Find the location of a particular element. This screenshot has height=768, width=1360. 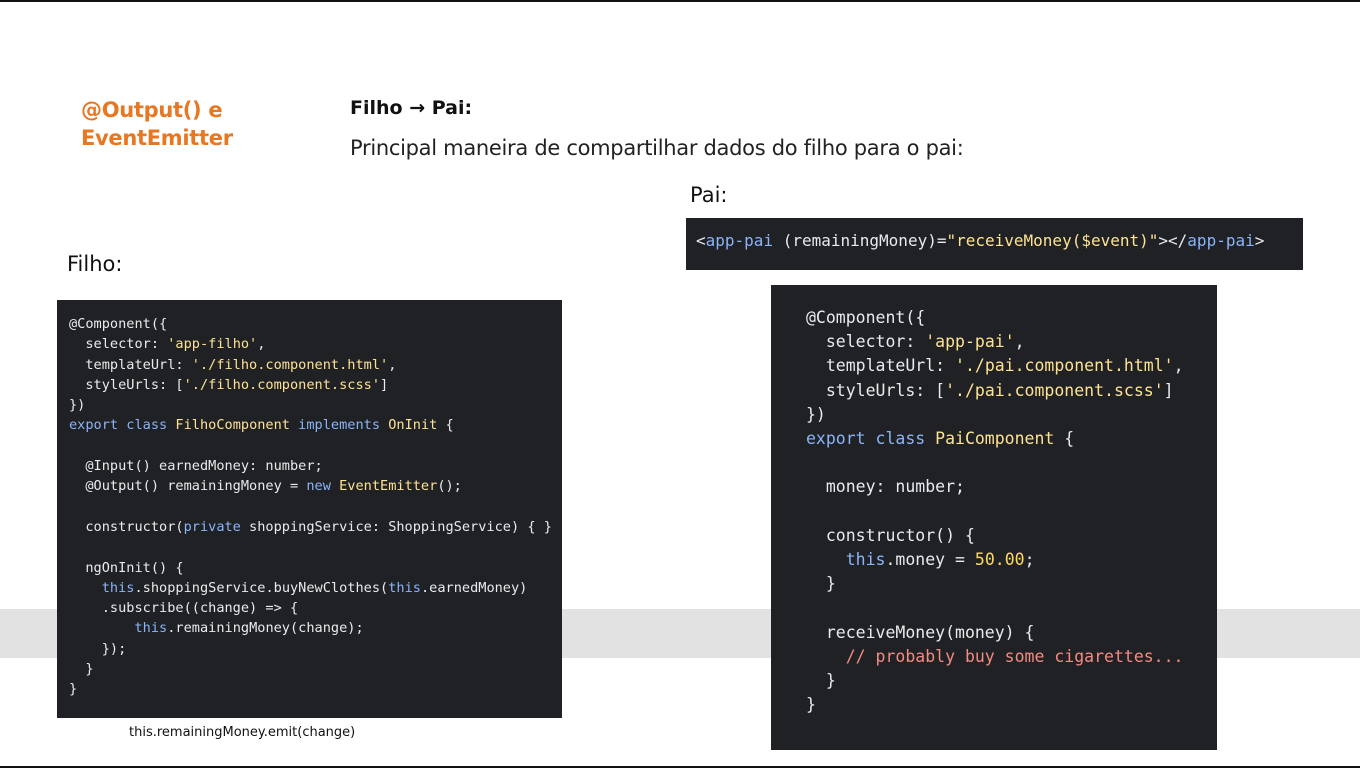

code-line: styleUrls: ['./filho.component.scss'] is located at coordinates (315, 385).